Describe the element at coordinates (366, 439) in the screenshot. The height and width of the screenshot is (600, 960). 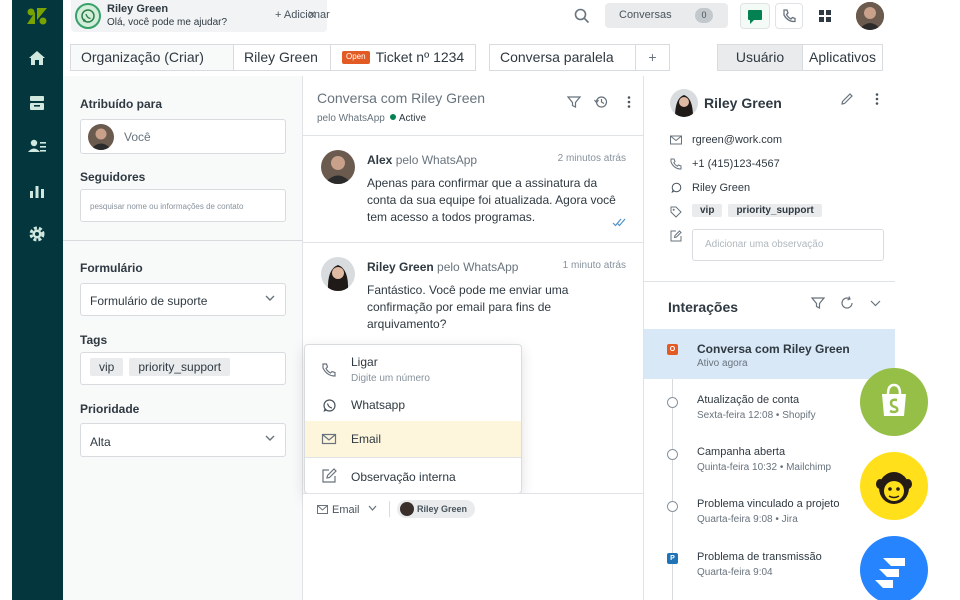
I see `menu-item-label: Email` at that location.